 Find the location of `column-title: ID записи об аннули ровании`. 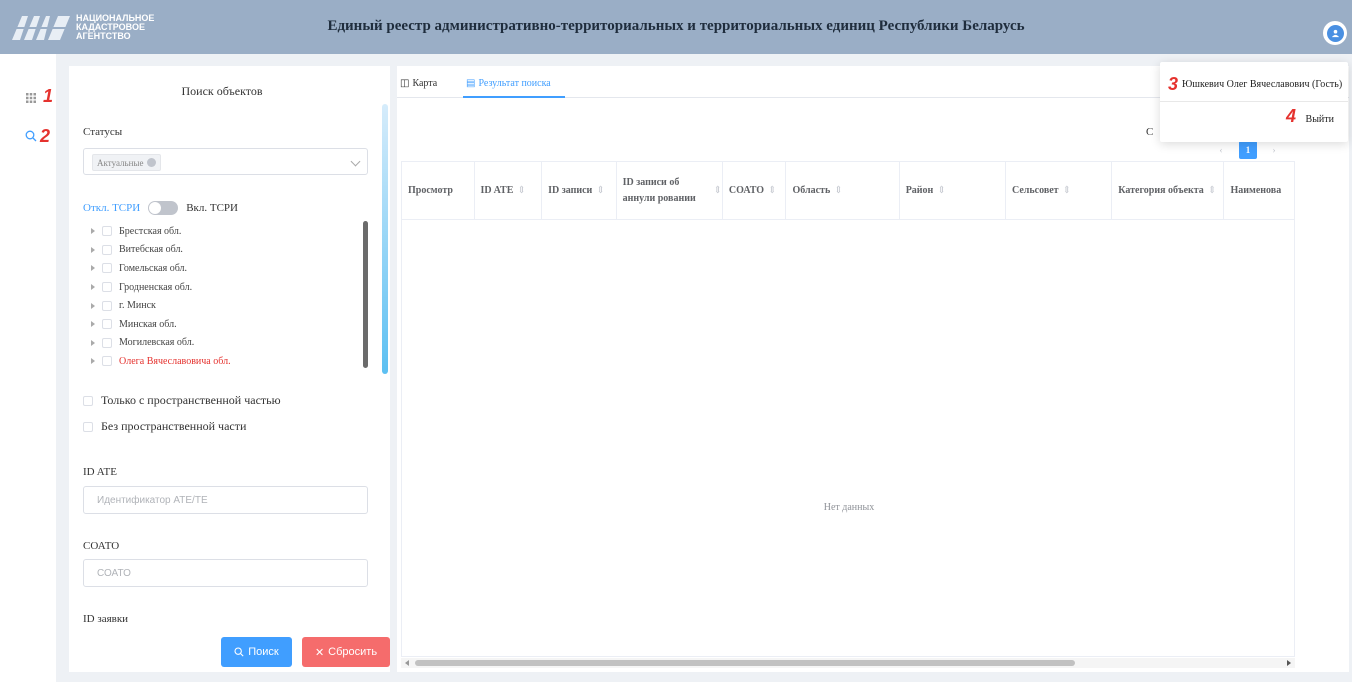

column-title: ID записи об аннули ровании is located at coordinates (659, 190).